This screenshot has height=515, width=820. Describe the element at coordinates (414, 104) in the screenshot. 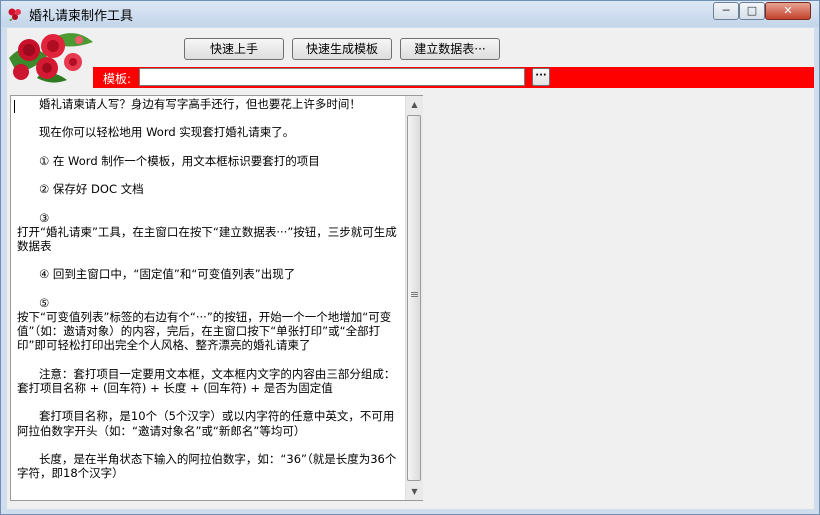

I see `scroll-up-arrow-icon: ▲` at that location.